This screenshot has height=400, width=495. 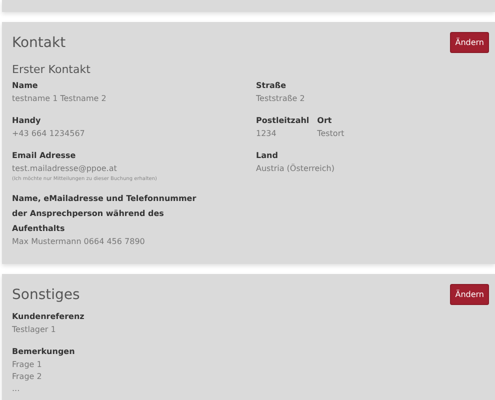 What do you see at coordinates (296, 169) in the screenshot?
I see `field-value: Austria (Österreich)` at bounding box center [296, 169].